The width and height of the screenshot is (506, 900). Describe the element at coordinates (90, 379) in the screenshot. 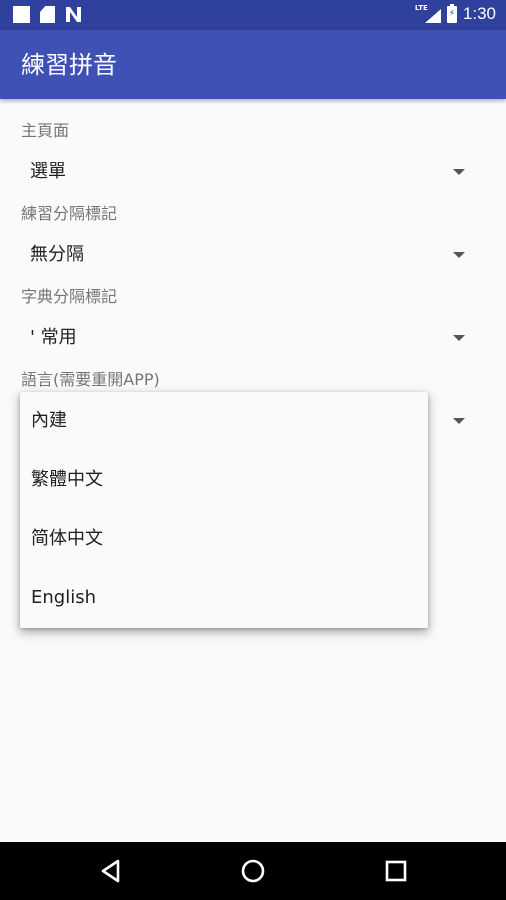

I see `language-label: 語言(需要重開APP)` at that location.